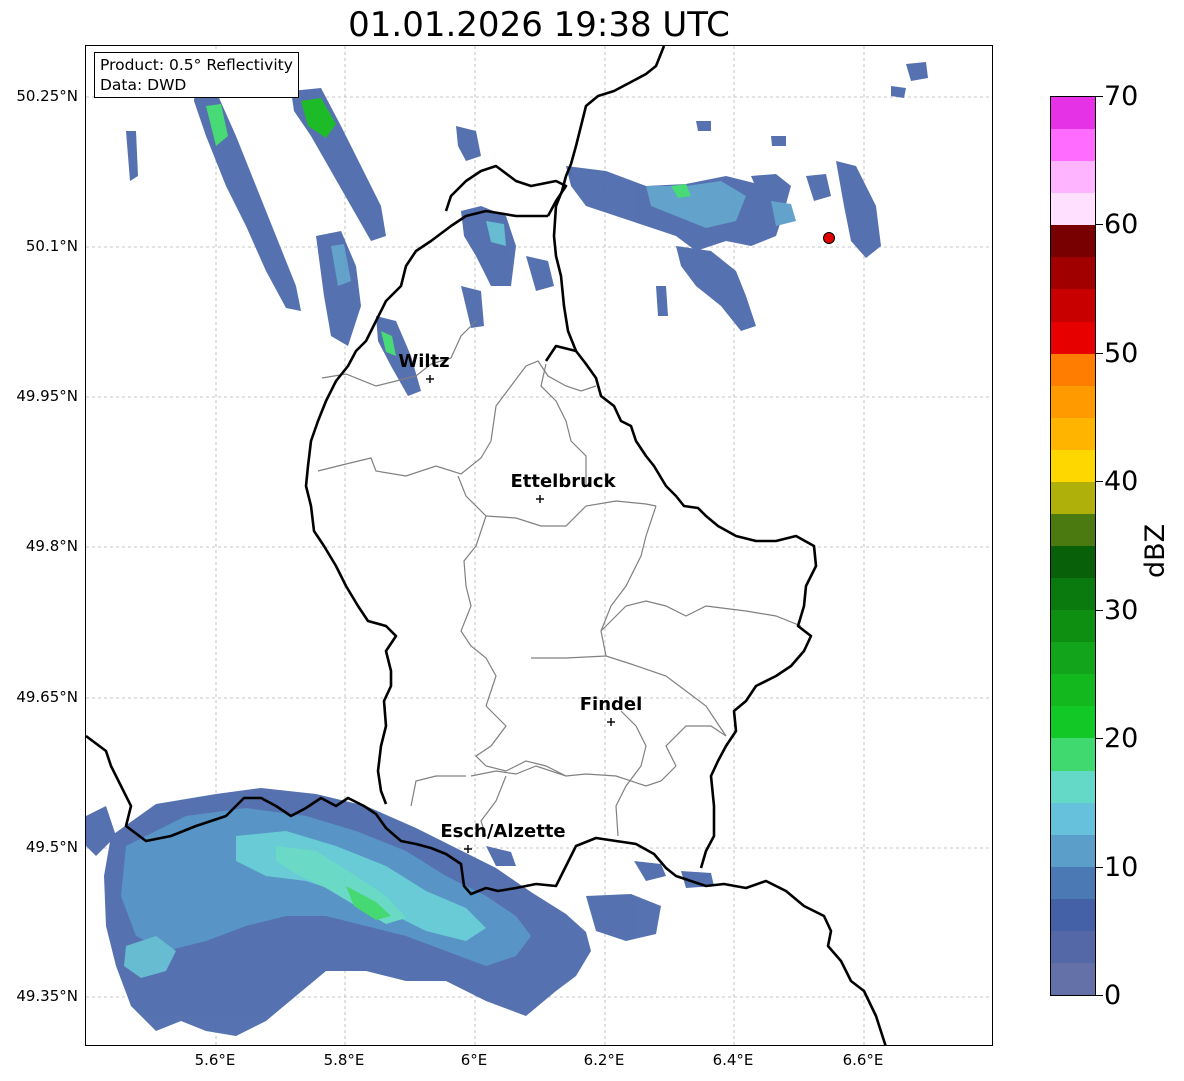  Describe the element at coordinates (424, 361) in the screenshot. I see `city-label-wiltz: Wiltz` at that location.